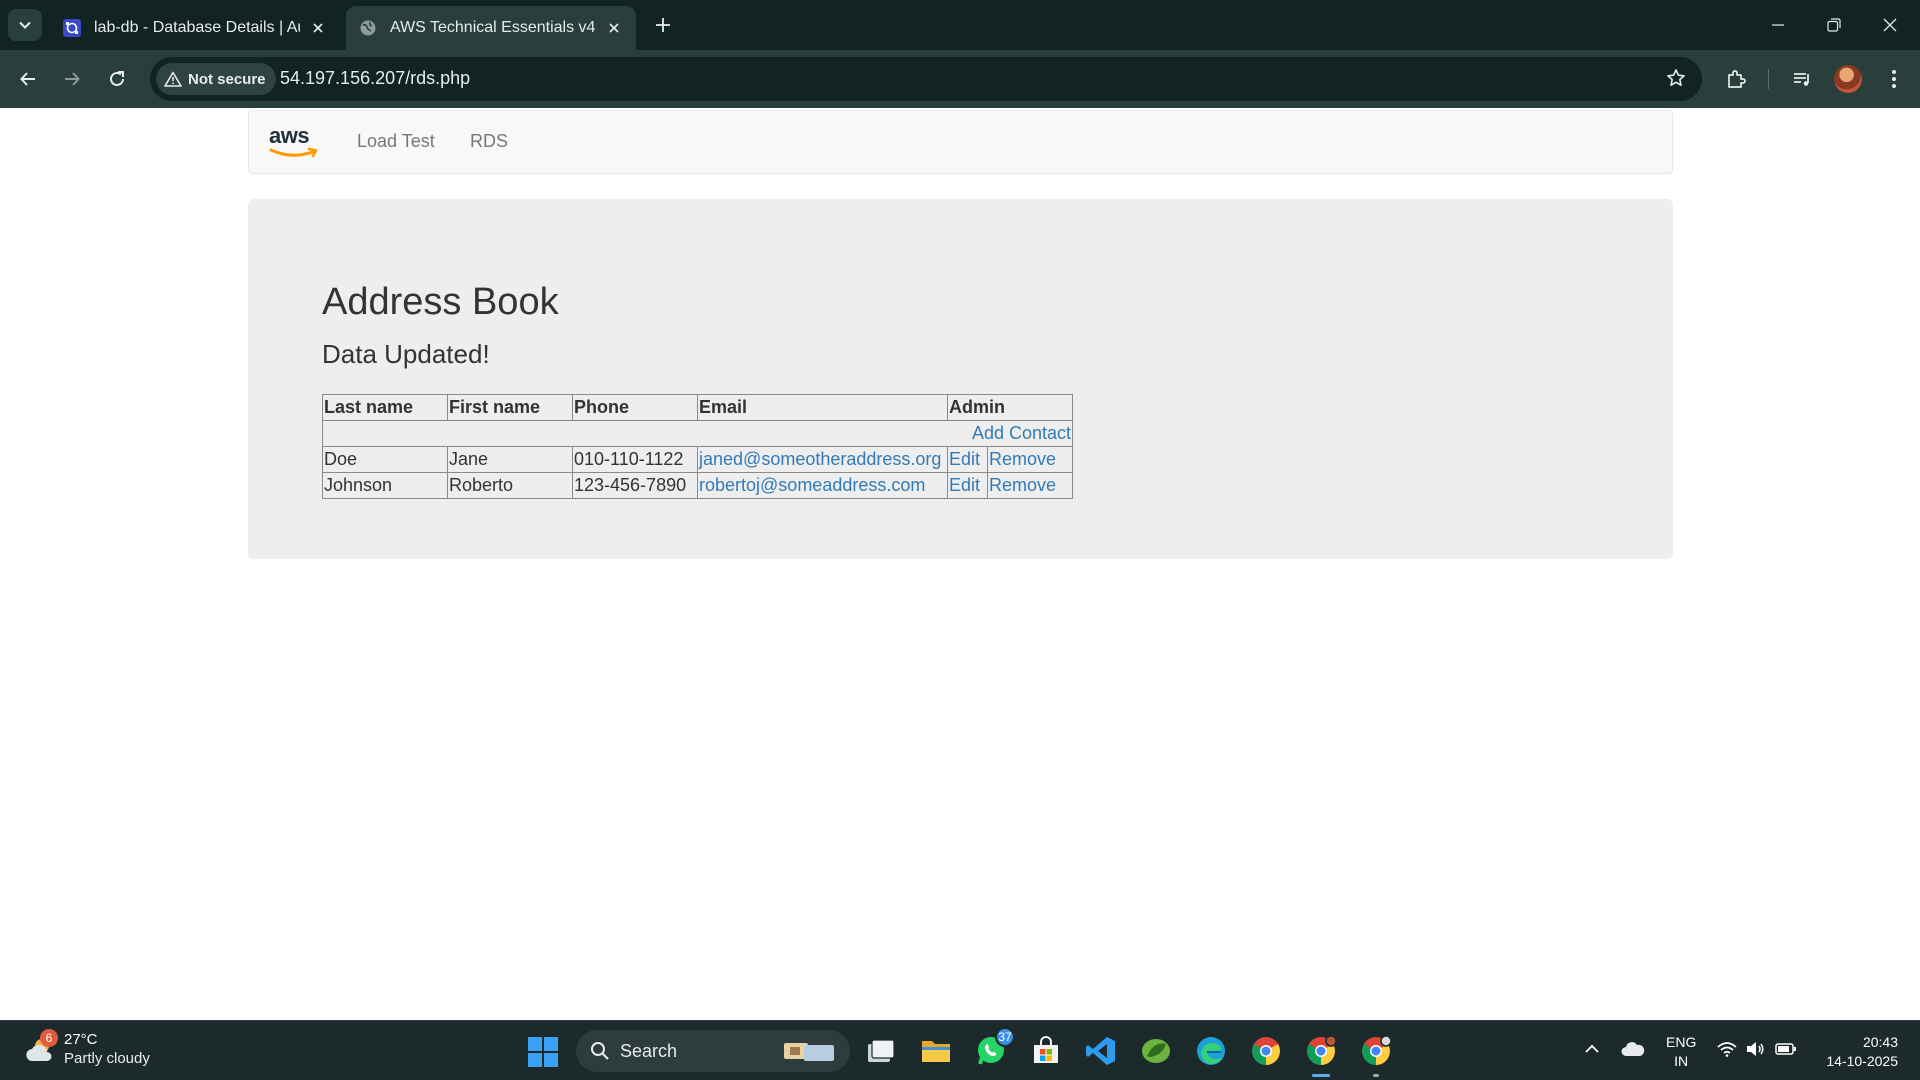  I want to click on volume-icon, so click(1755, 1049).